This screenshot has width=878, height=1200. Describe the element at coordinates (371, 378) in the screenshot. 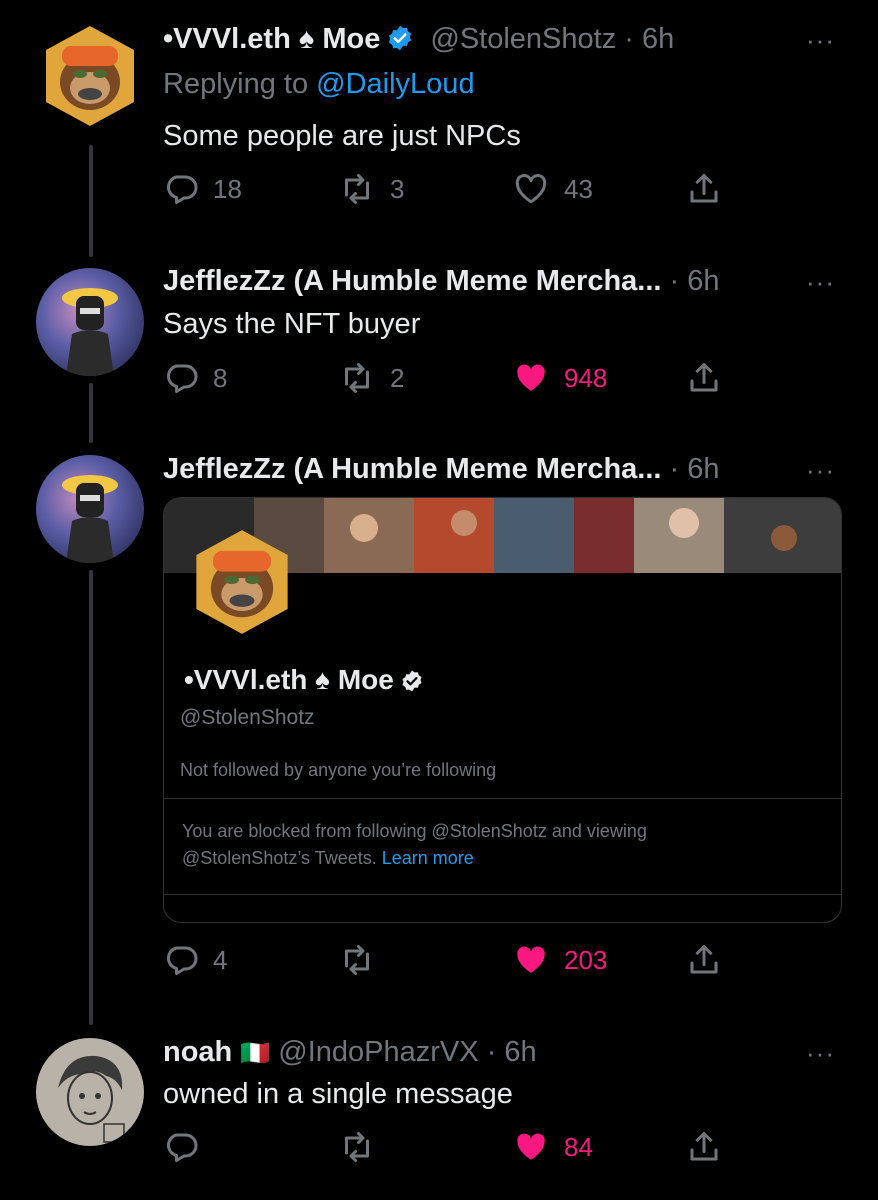

I see `retweet-button: 2` at that location.